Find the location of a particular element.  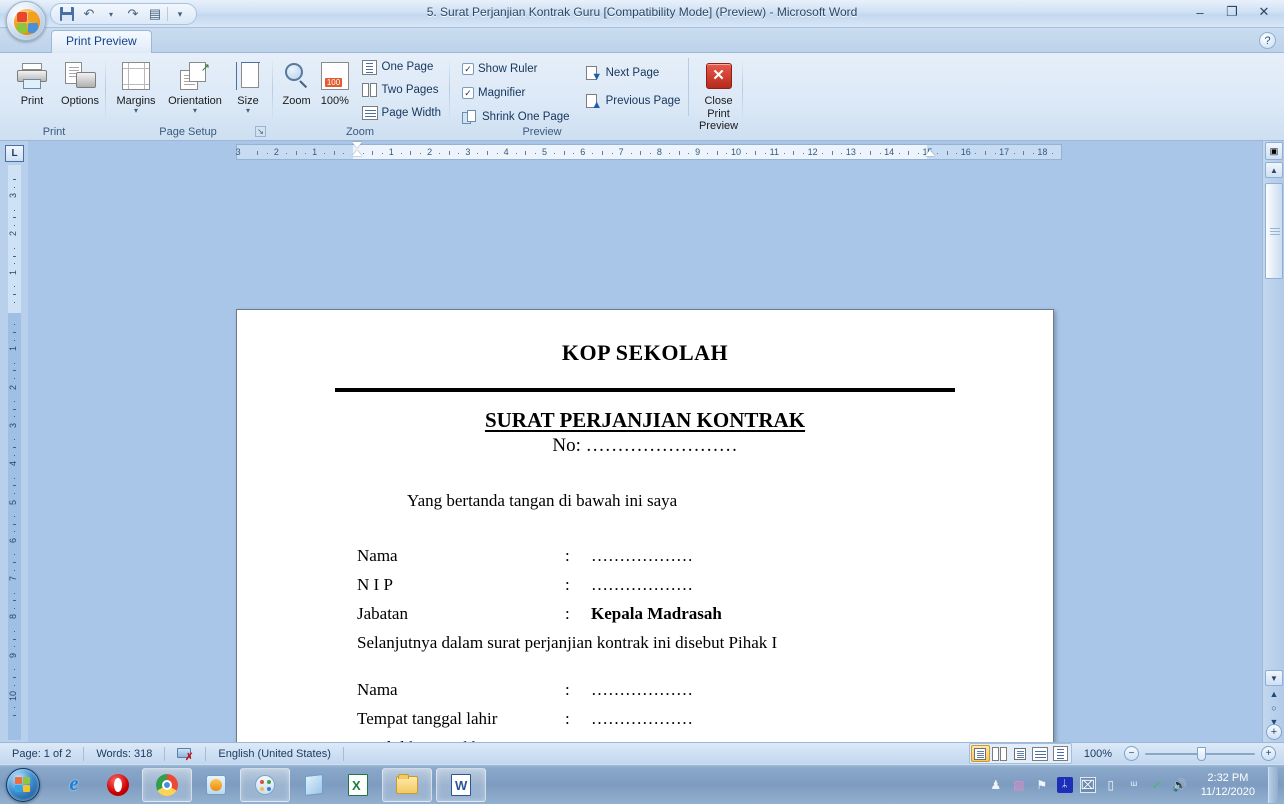

zoom-100-button: 100 100% is located at coordinates (334, 81).